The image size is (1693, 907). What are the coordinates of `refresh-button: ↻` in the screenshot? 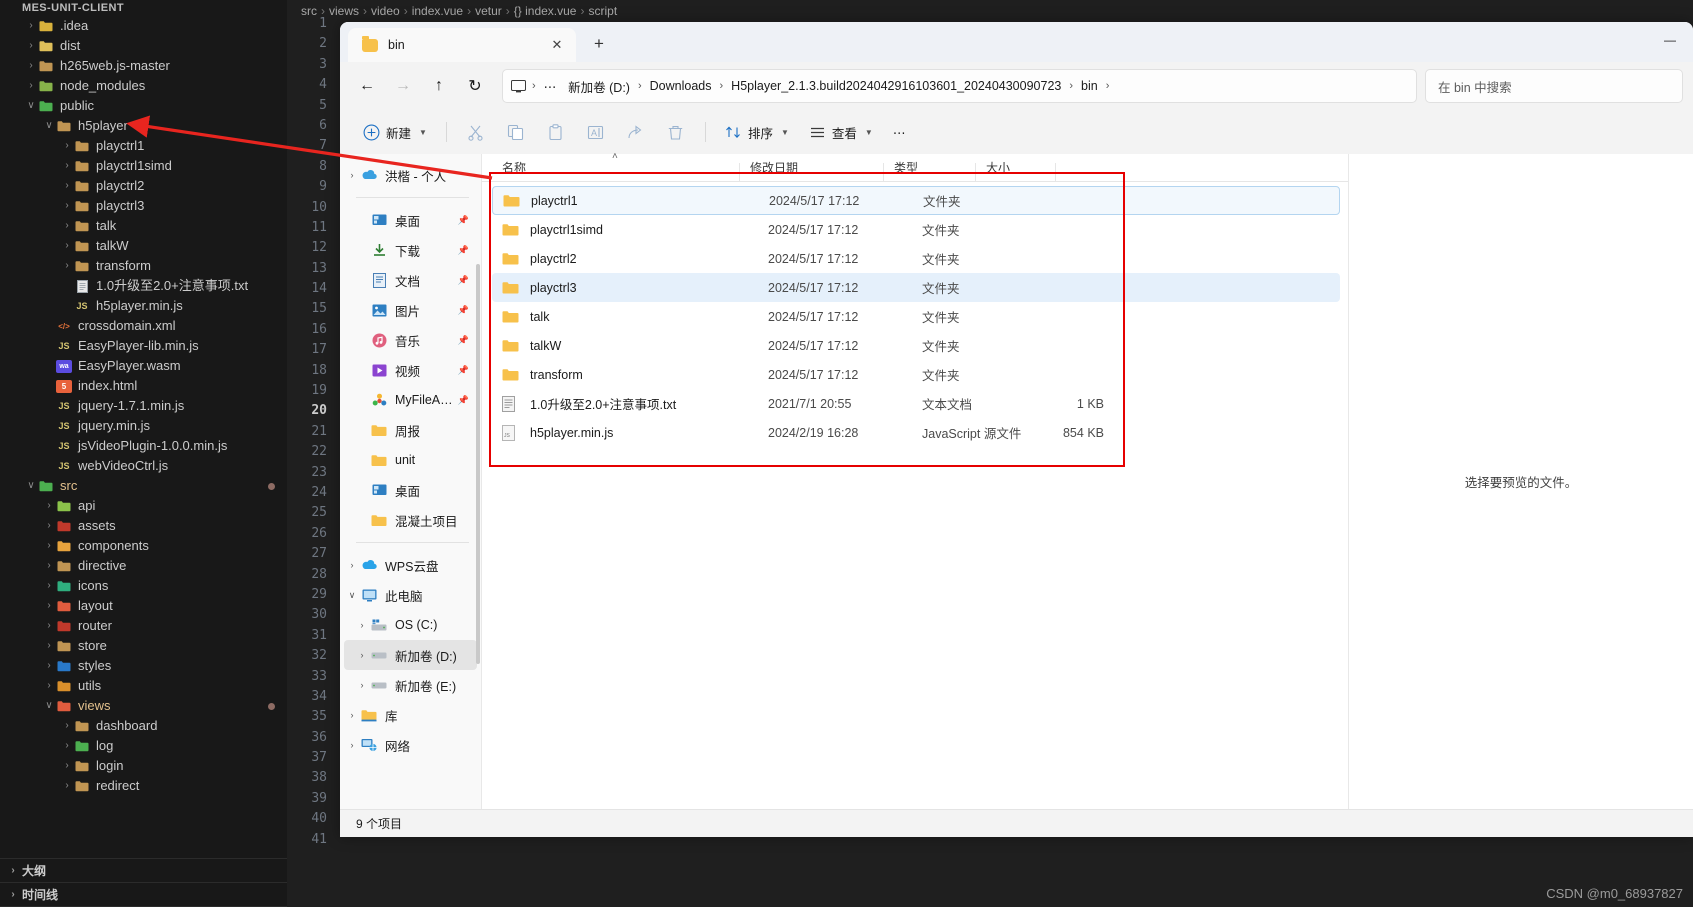 It's located at (475, 86).